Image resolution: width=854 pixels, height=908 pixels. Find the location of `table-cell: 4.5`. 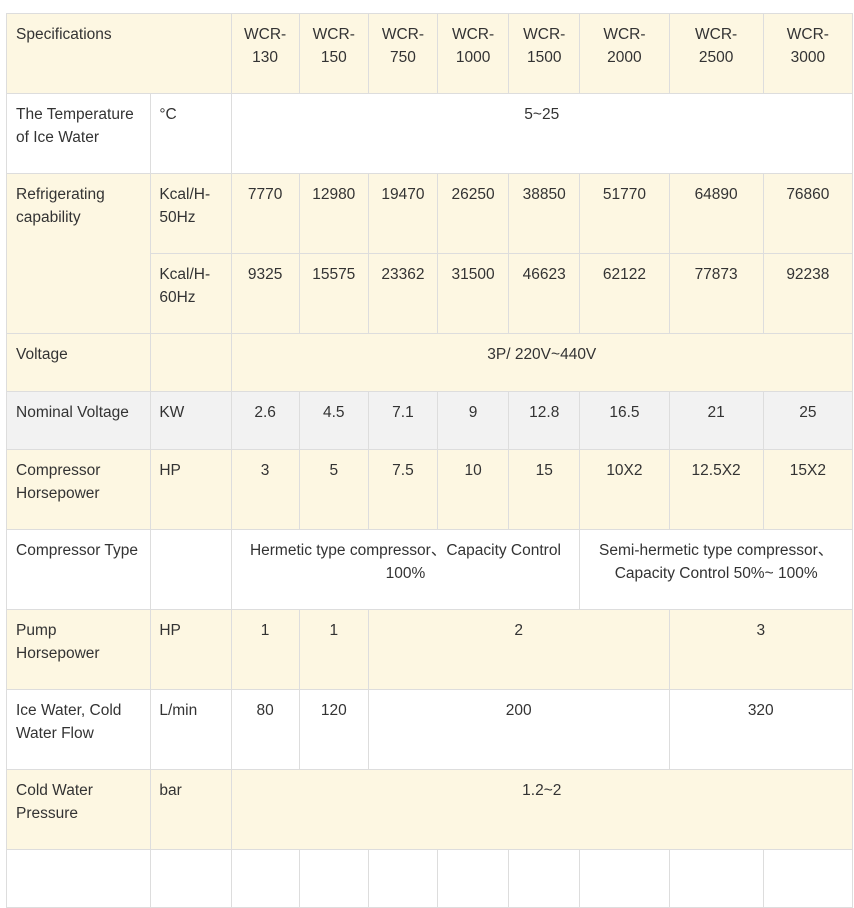

table-cell: 4.5 is located at coordinates (333, 420).